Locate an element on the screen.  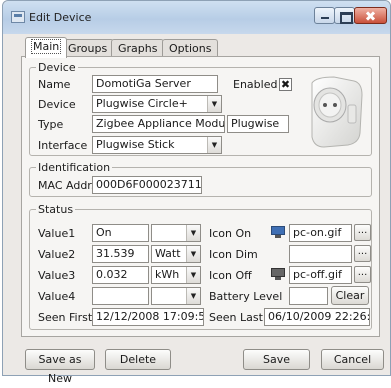
device-label: Device is located at coordinates (57, 104).